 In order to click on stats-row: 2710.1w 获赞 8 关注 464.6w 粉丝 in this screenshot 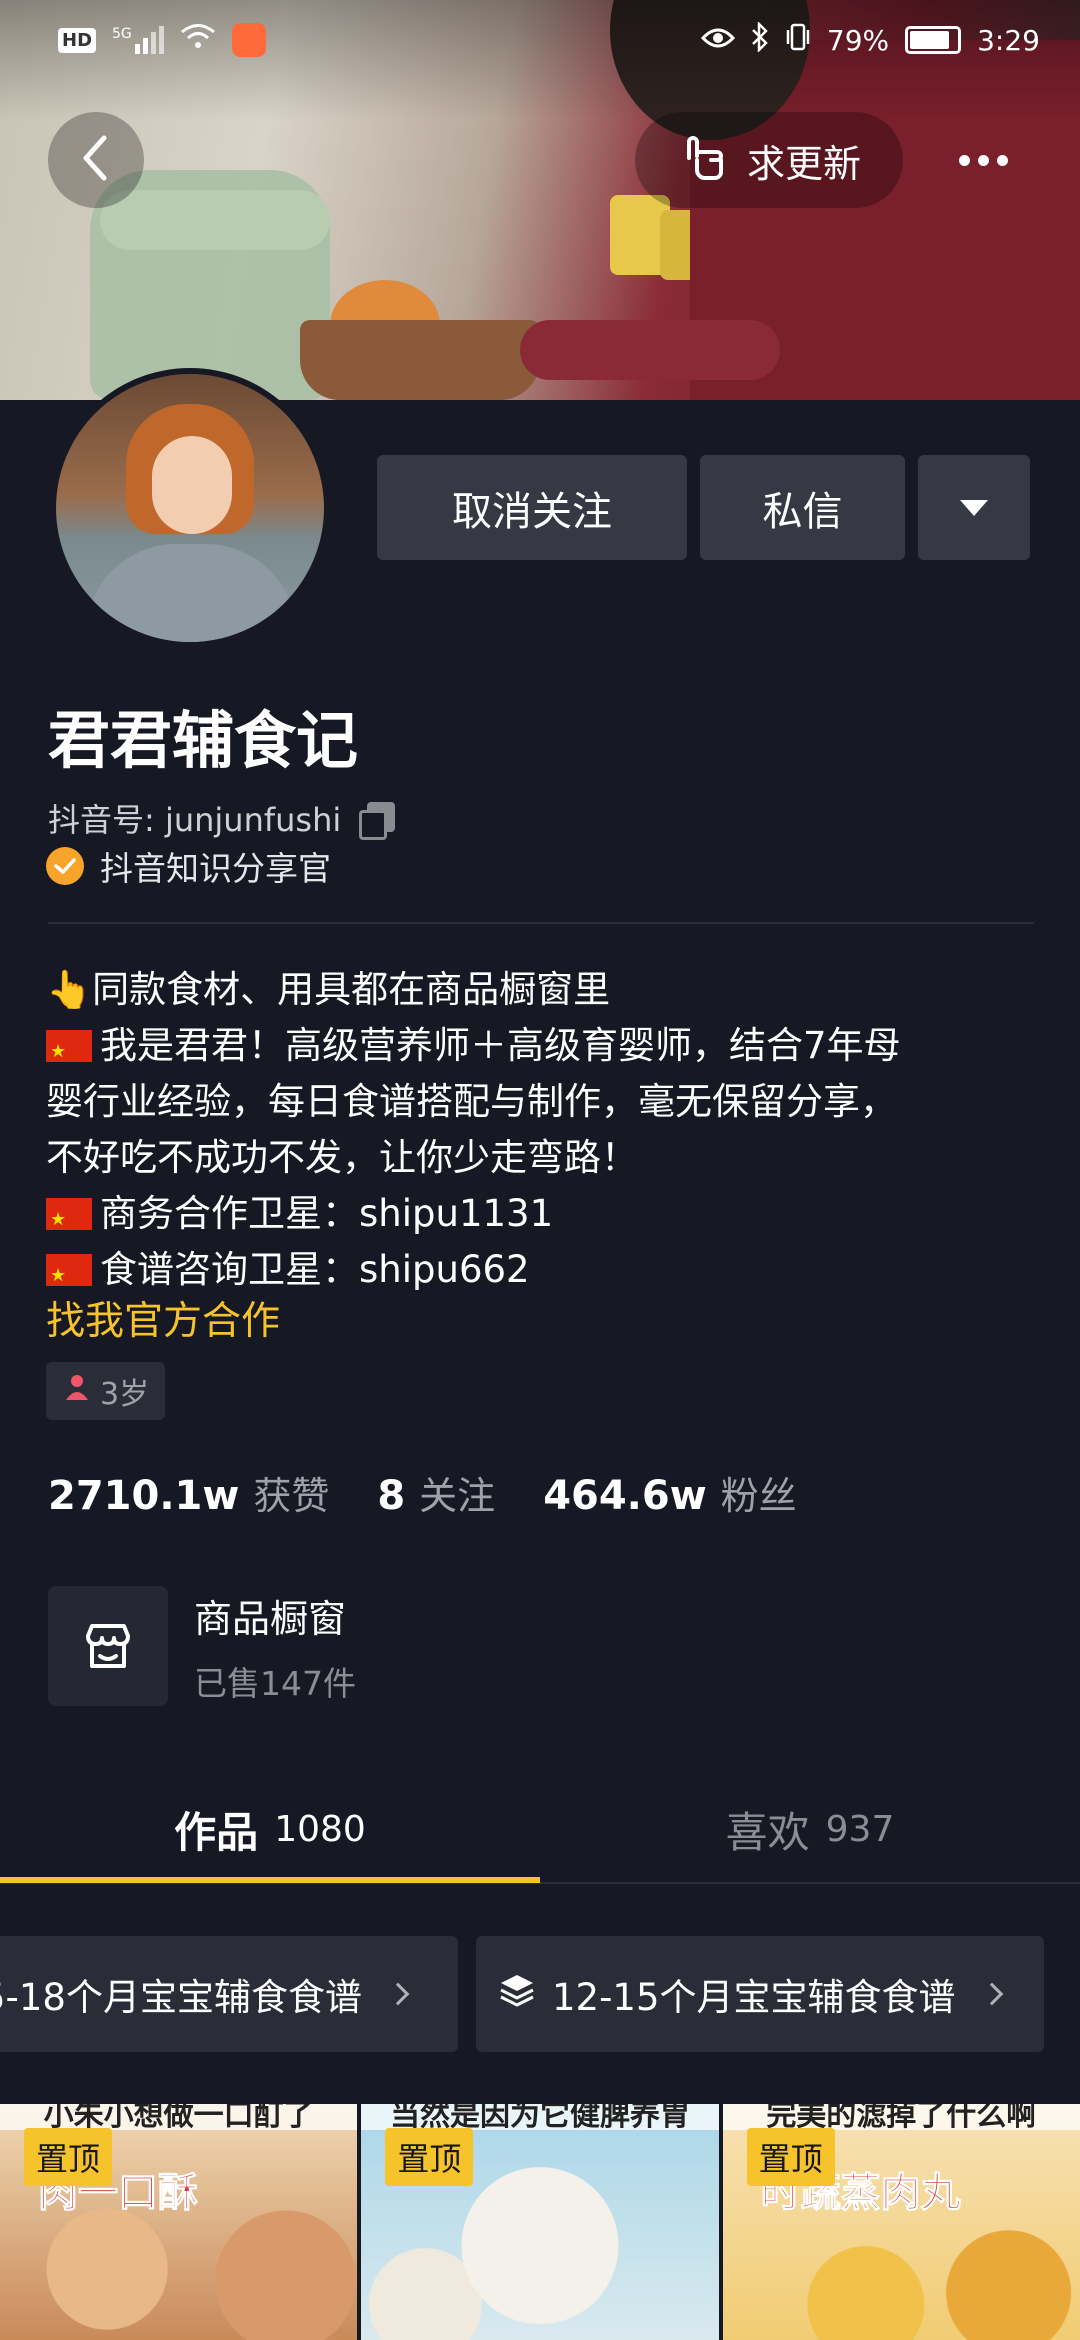, I will do `click(446, 1492)`.